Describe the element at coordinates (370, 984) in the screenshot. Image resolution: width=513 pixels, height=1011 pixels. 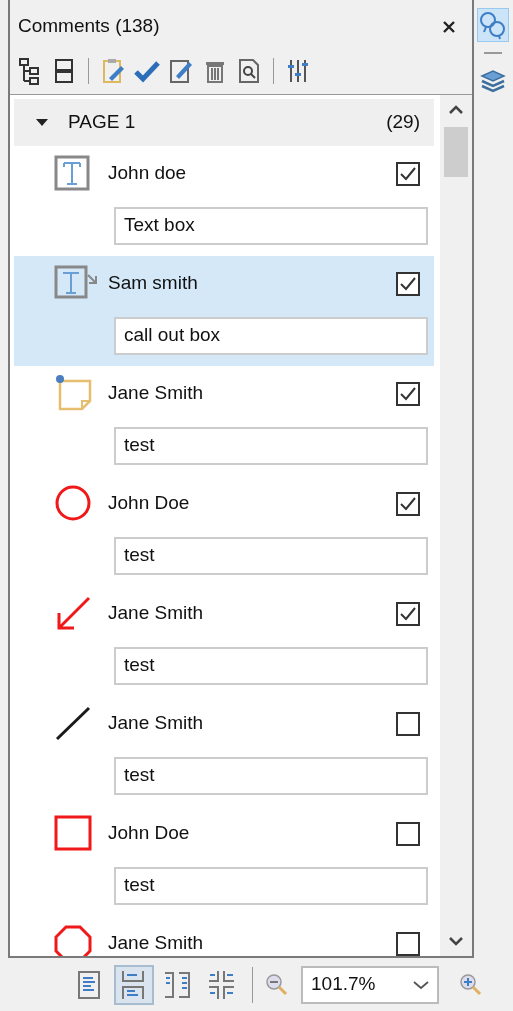
I see `zoom-field: 101.7%` at that location.